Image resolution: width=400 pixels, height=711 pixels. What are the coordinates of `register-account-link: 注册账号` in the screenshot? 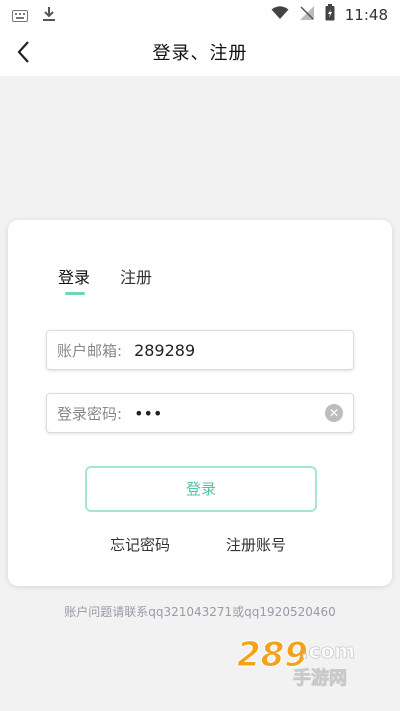 It's located at (256, 544).